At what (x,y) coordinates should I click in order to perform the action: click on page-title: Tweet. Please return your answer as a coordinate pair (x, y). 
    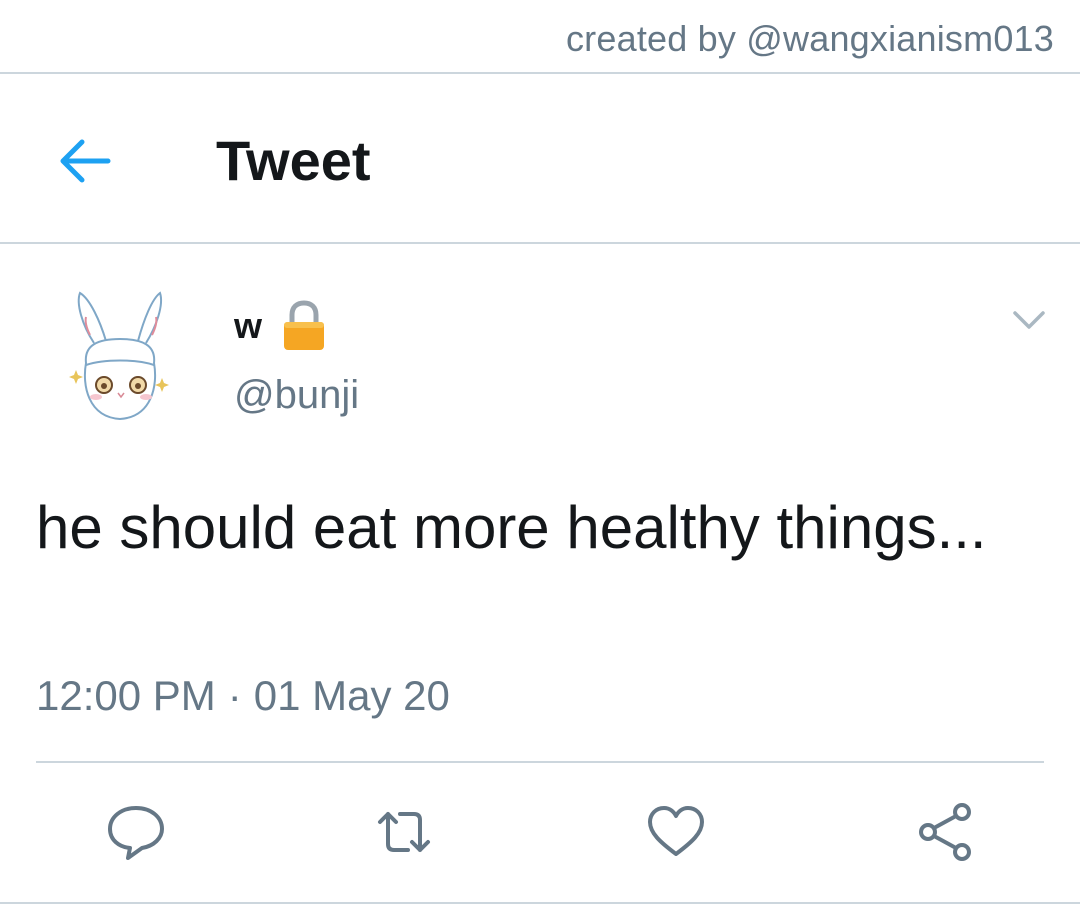
    Looking at the image, I should click on (293, 160).